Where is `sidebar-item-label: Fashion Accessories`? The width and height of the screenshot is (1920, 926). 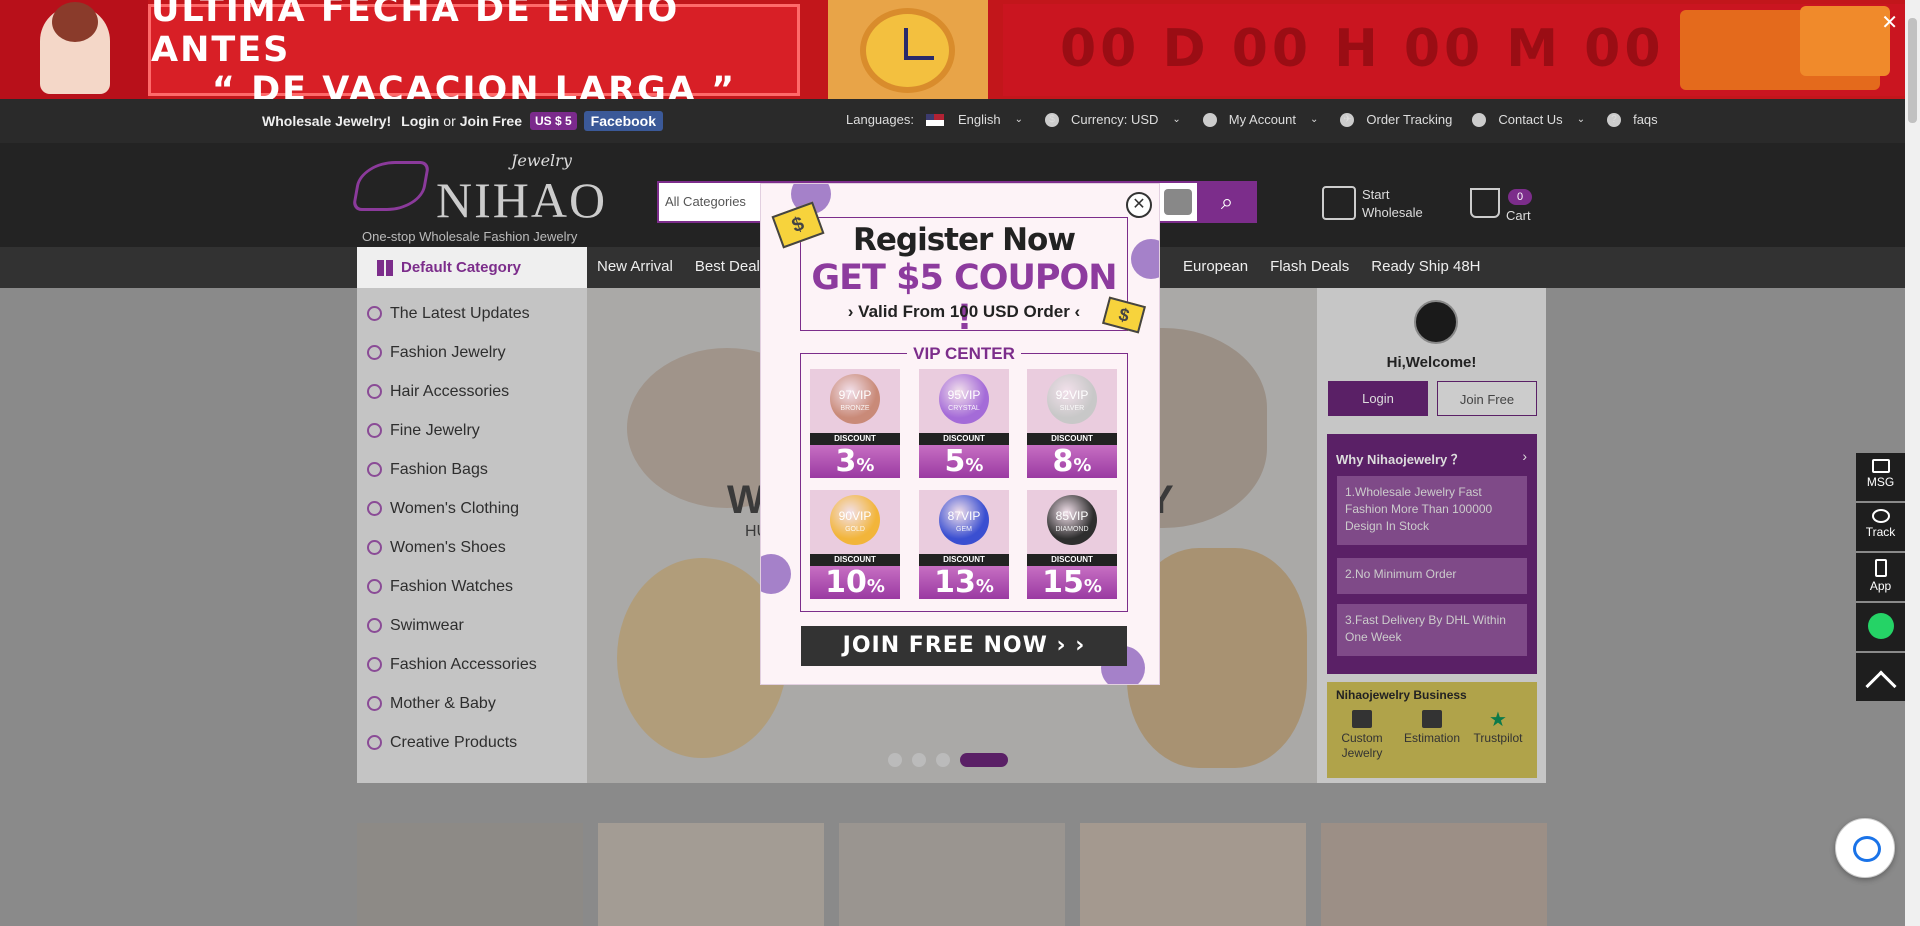 sidebar-item-label: Fashion Accessories is located at coordinates (463, 664).